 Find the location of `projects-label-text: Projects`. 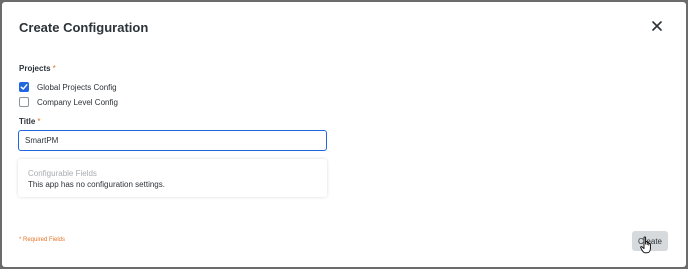

projects-label-text: Projects is located at coordinates (35, 68).